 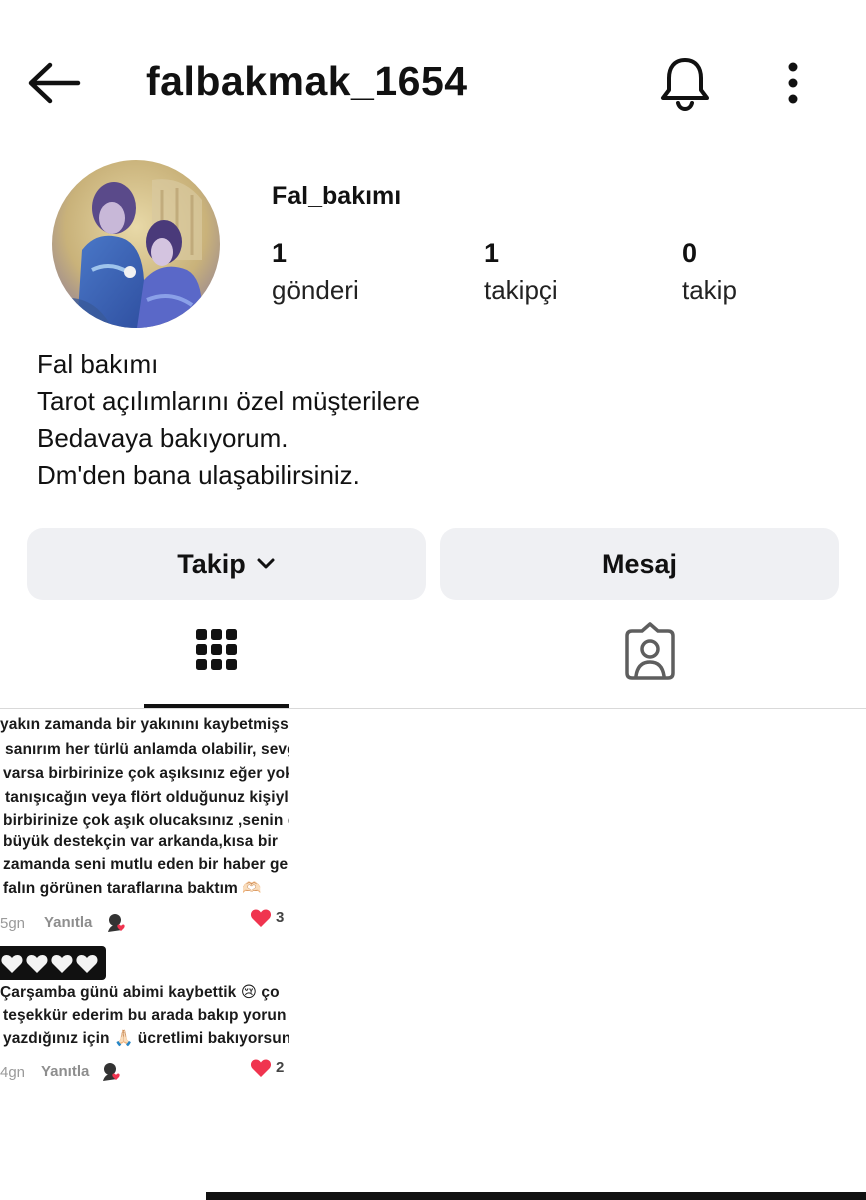 I want to click on comment-time: 4gn, so click(x=13, y=1072).